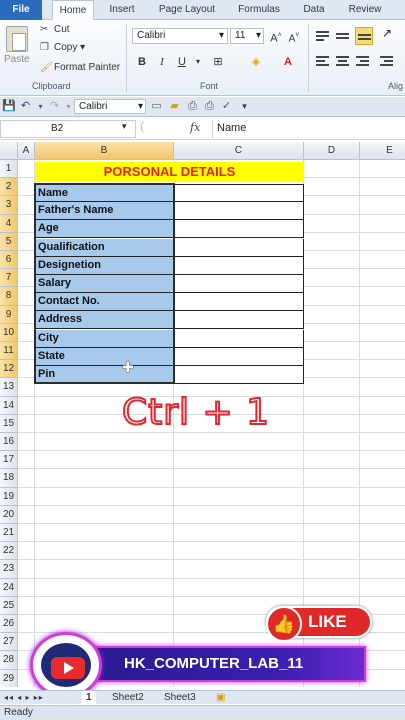 Image resolution: width=405 pixels, height=720 pixels. What do you see at coordinates (9, 187) in the screenshot?
I see `row-header: 2` at bounding box center [9, 187].